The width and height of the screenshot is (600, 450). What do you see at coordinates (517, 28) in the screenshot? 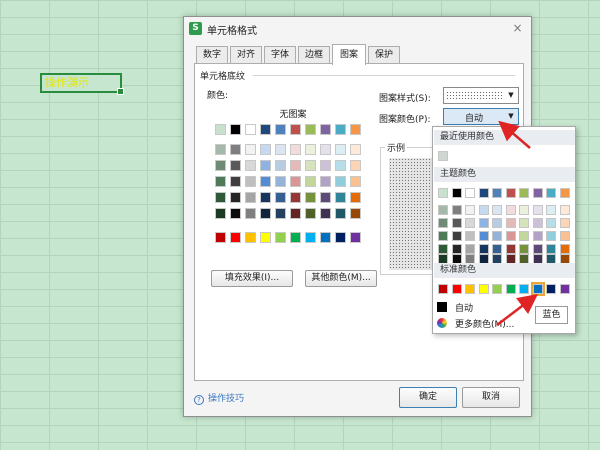
I see `close-icon: ×` at bounding box center [517, 28].